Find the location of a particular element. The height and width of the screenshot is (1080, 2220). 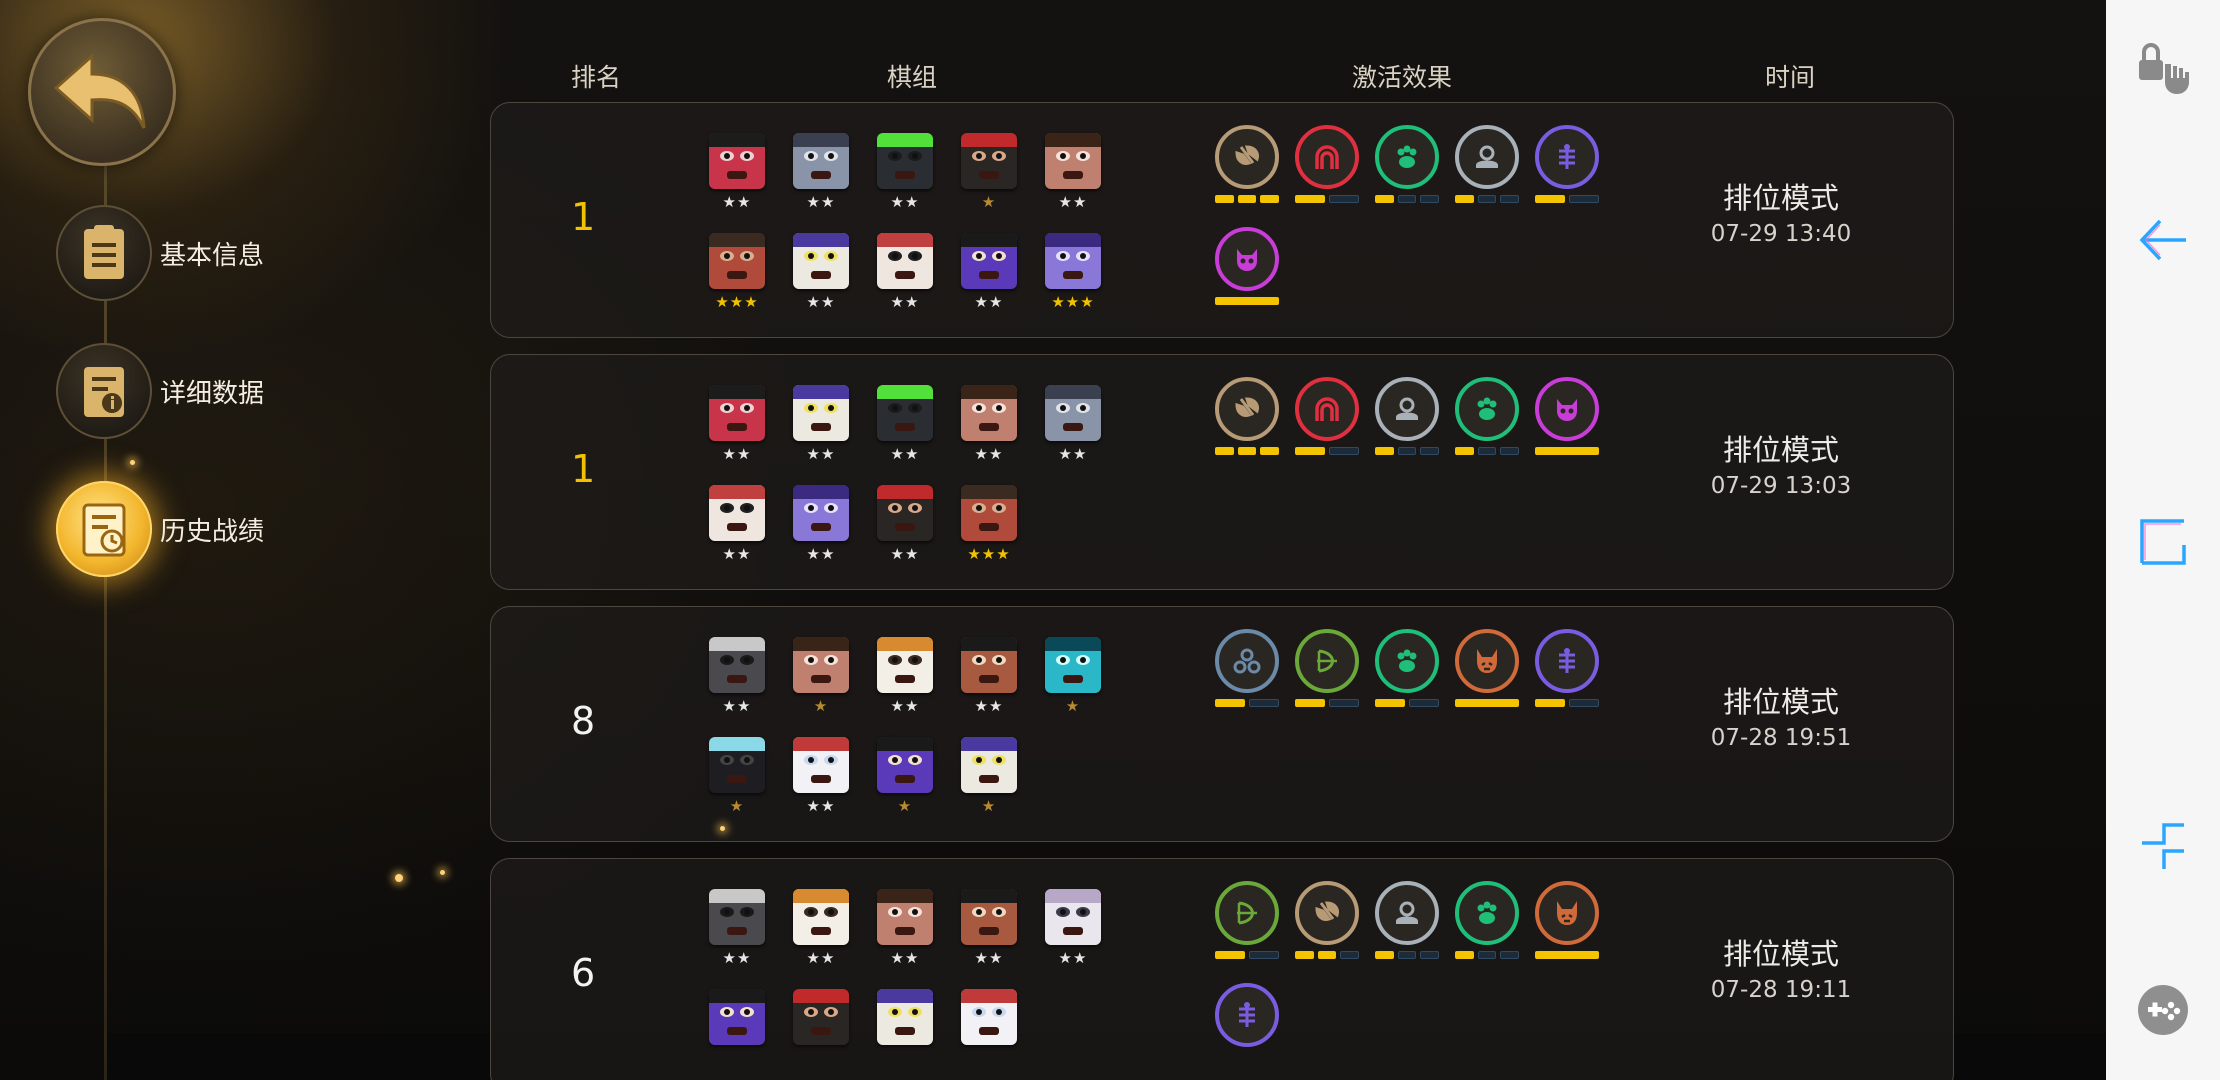

match-record-card: 6 ★★ ★★ ★★ ★★ ★★ 排位模式 07-28 19:11 is located at coordinates (1222, 969).